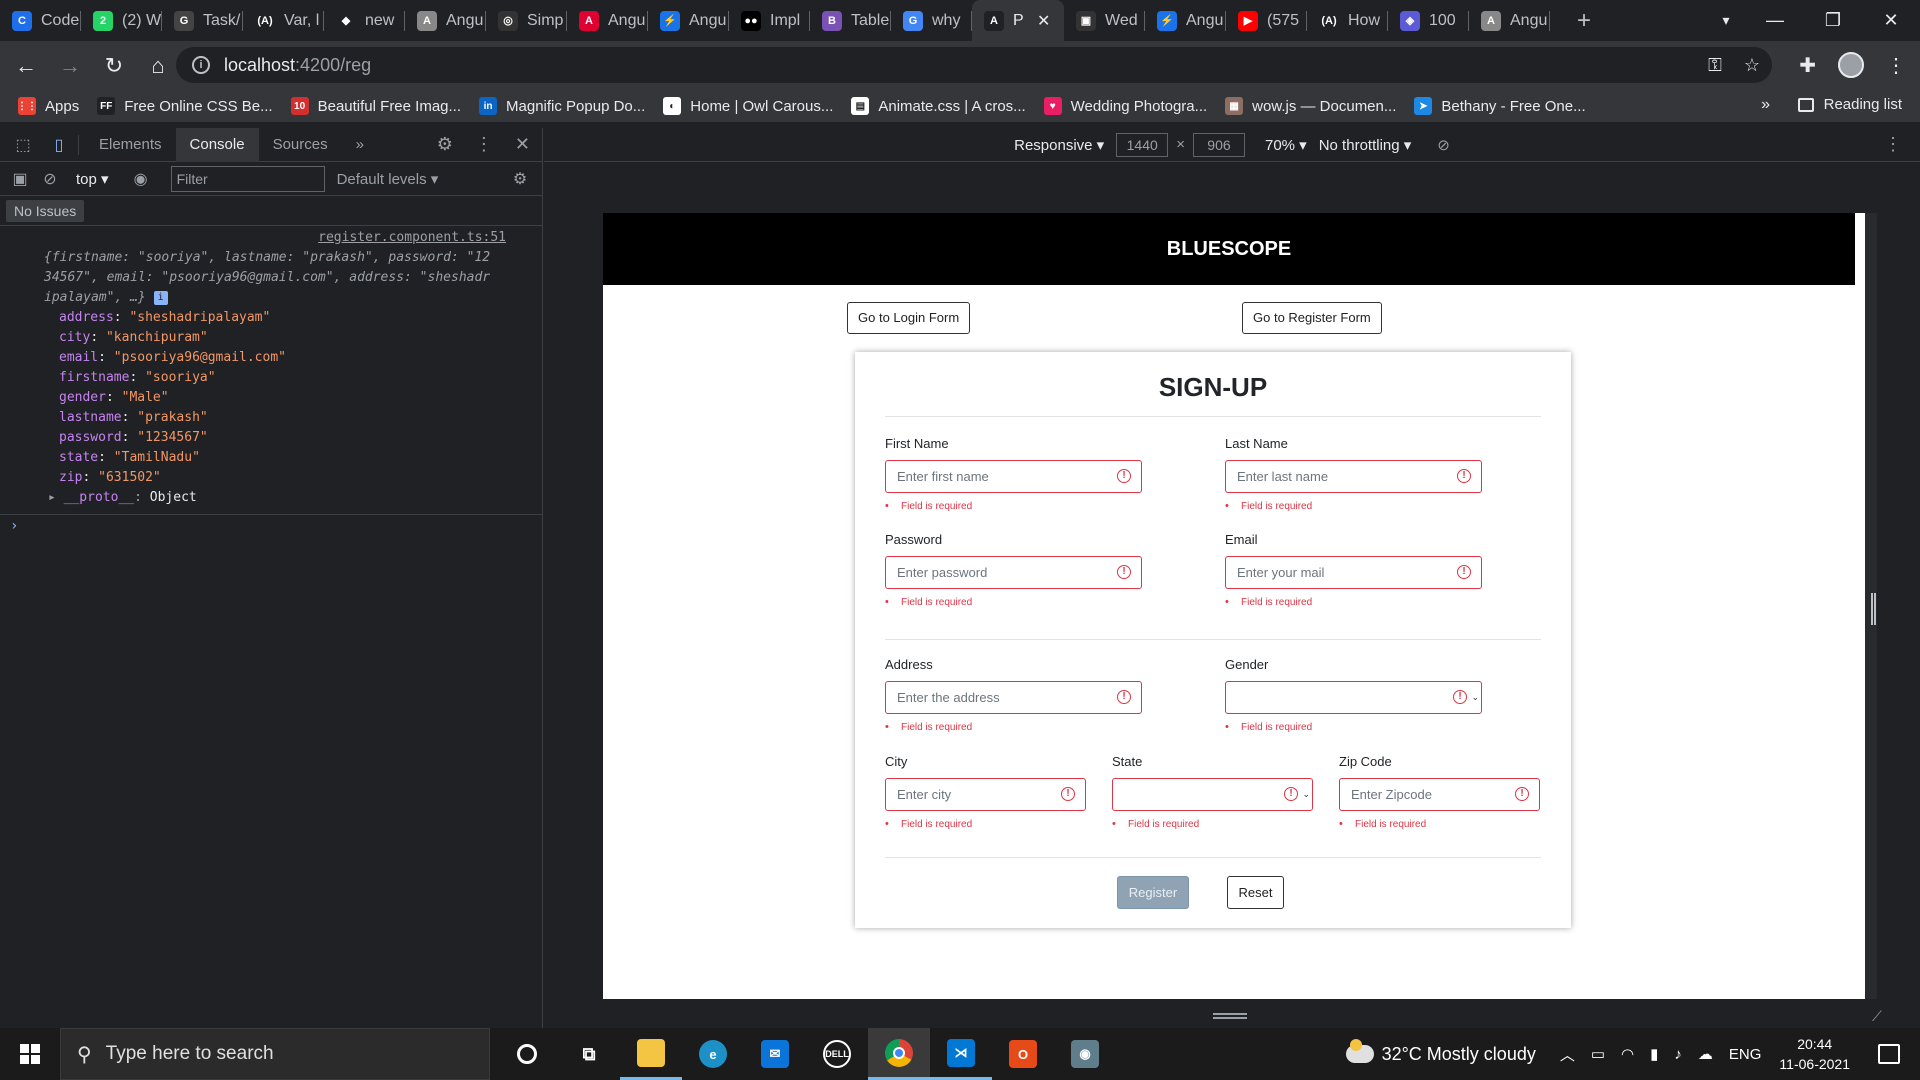  I want to click on tab-console: Console, so click(217, 144).